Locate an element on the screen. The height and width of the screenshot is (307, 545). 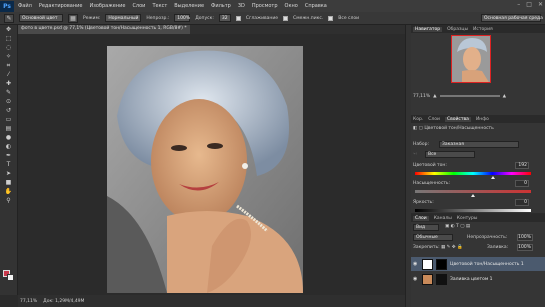
tab-properties: Свойства is located at coordinates (457, 119).